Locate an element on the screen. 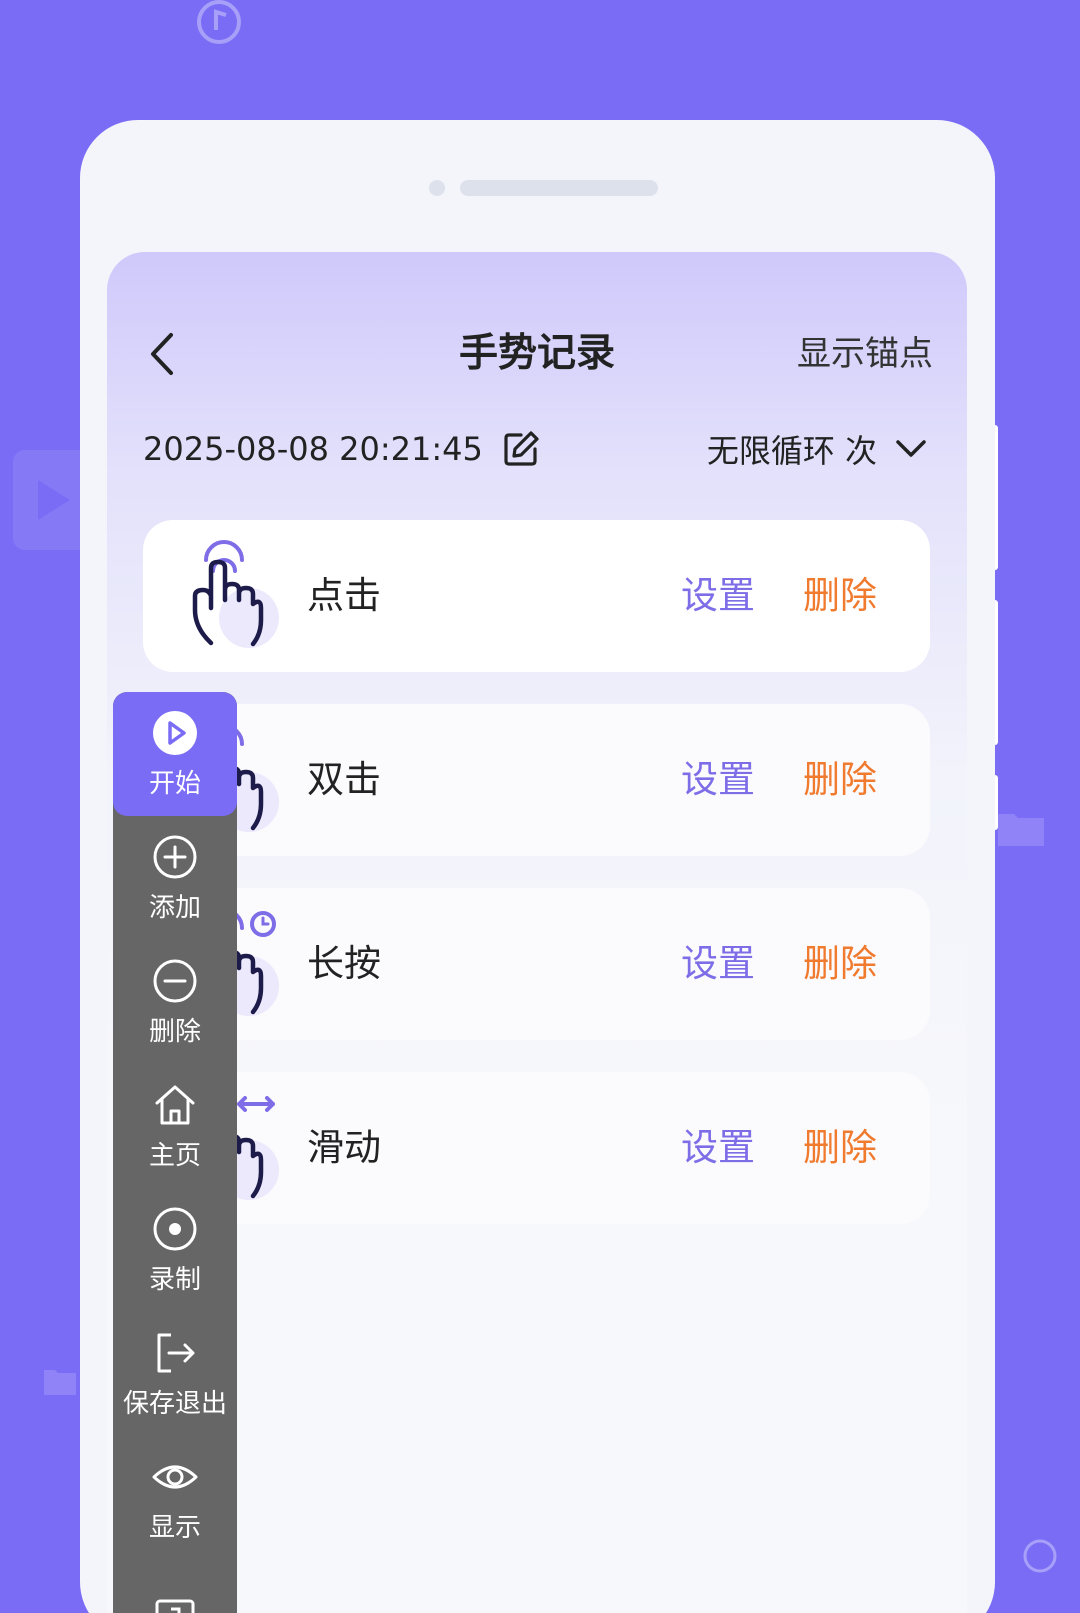  back-button is located at coordinates (162, 354).